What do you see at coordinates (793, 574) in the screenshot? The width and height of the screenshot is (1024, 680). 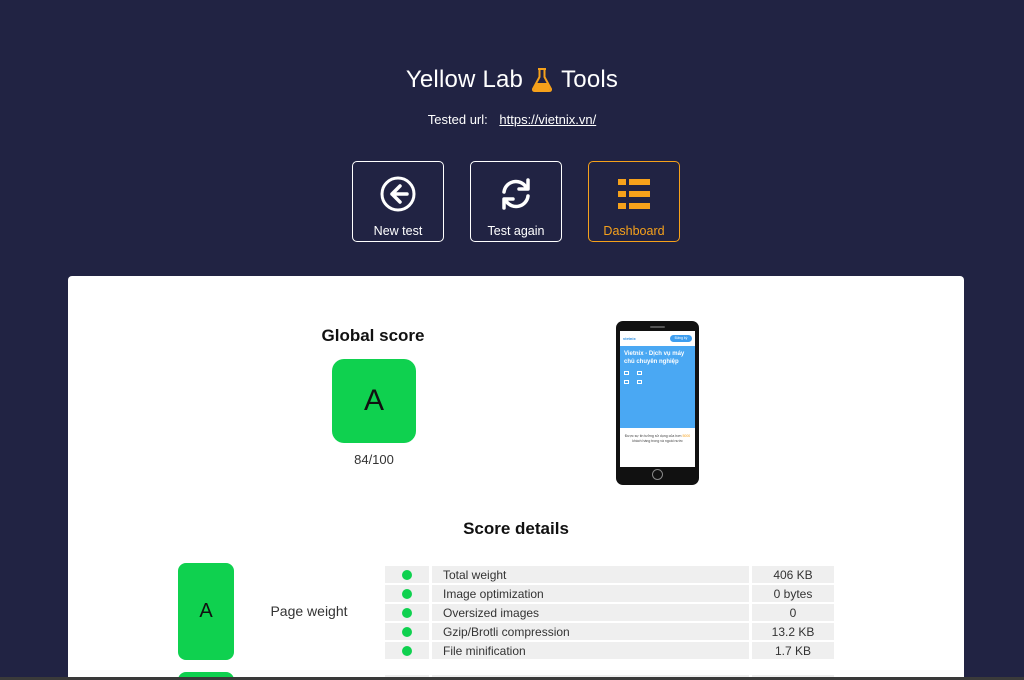 I see `rule-value: 406 KB` at bounding box center [793, 574].